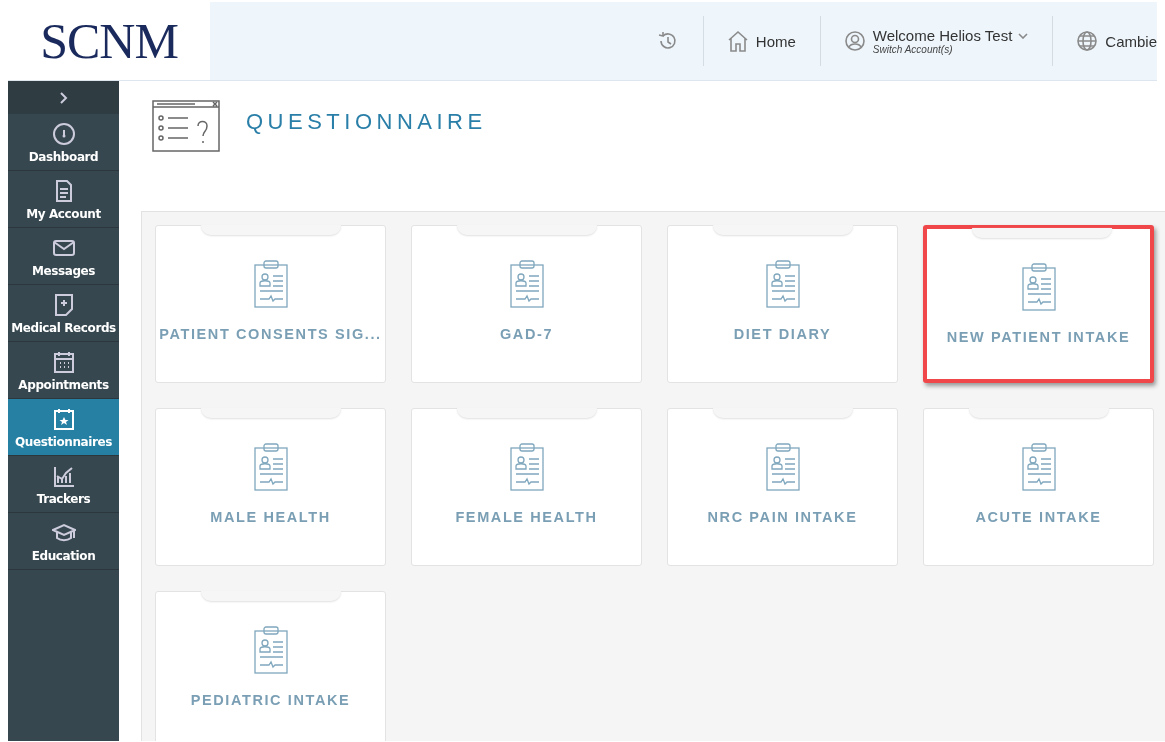  I want to click on chart-icon, so click(63, 476).